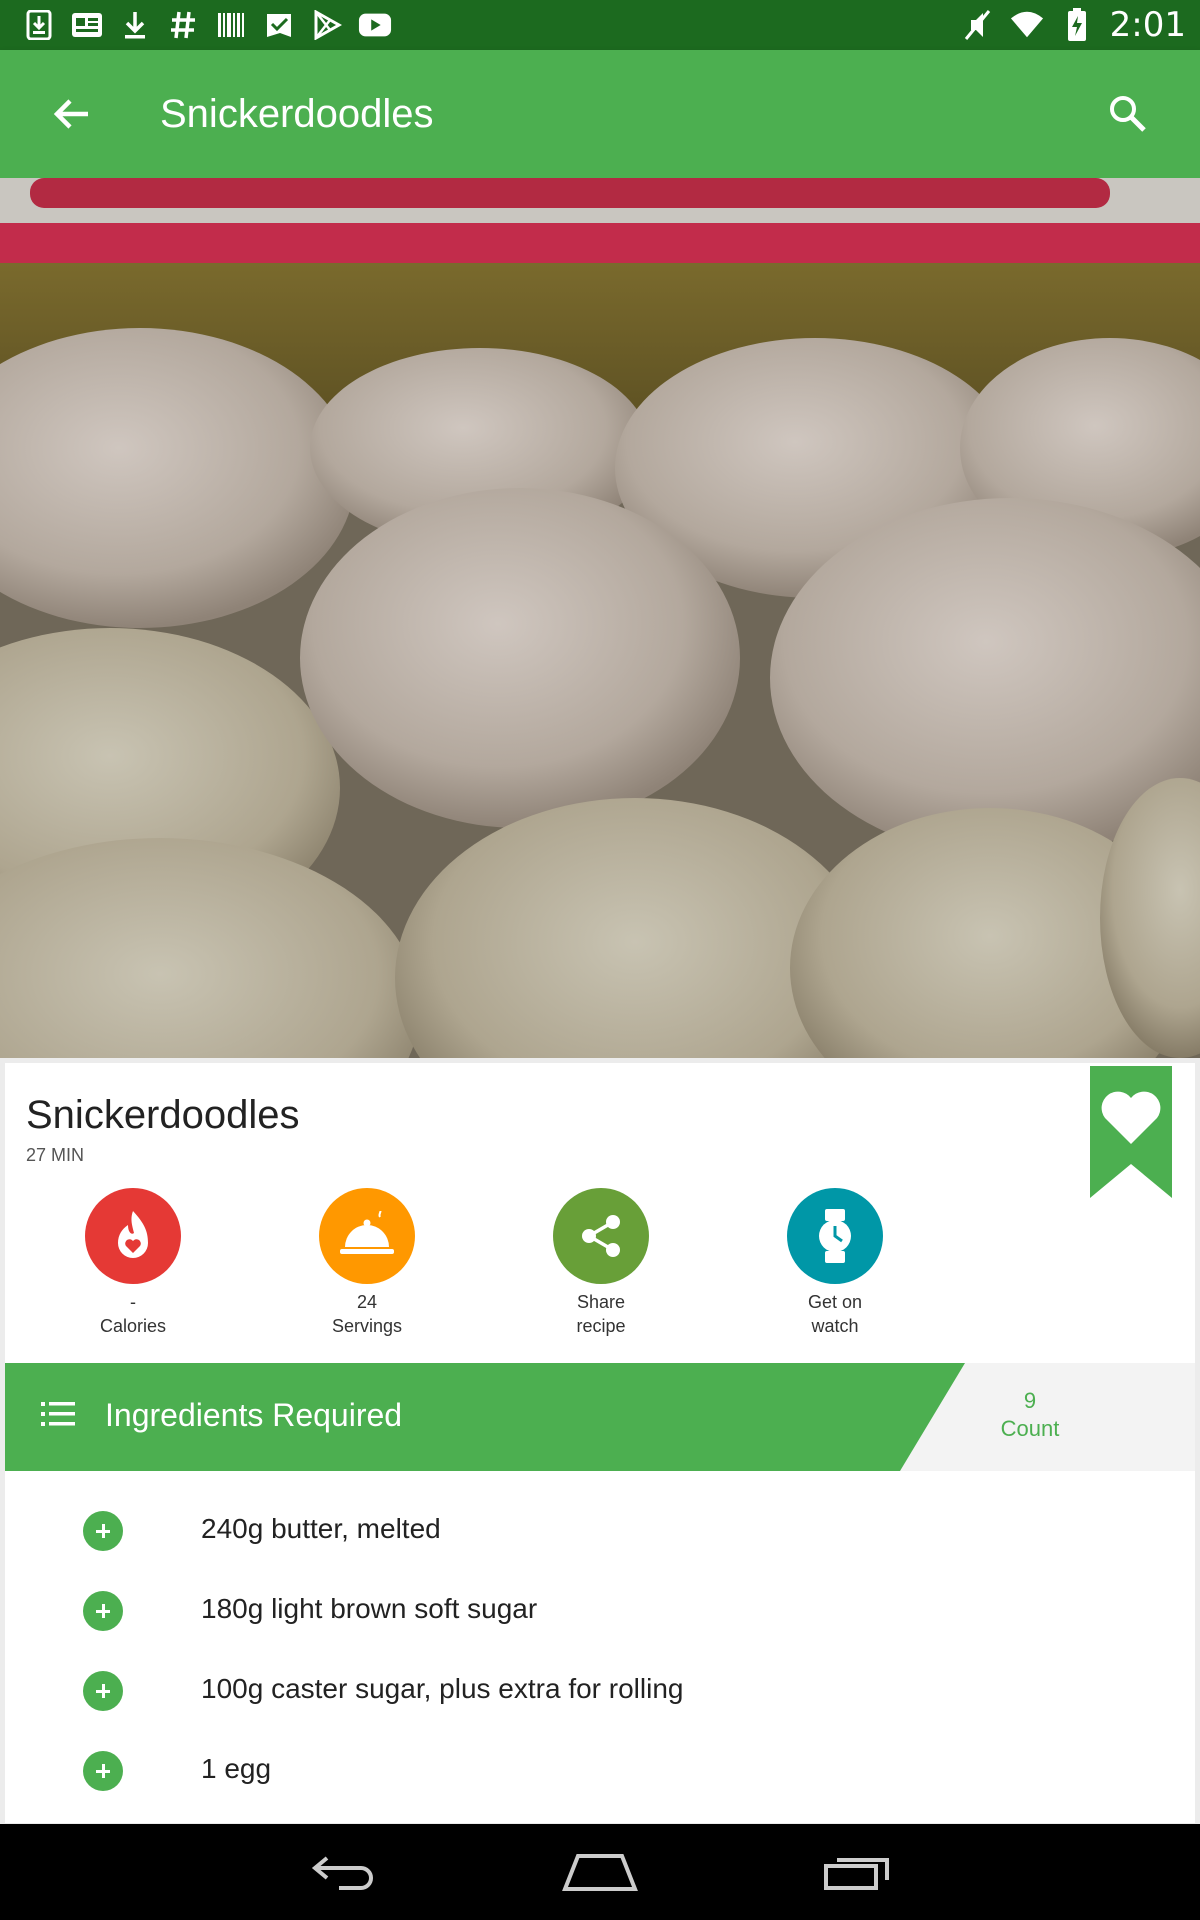 The image size is (1200, 1920). I want to click on clock: 2:01, so click(1147, 25).